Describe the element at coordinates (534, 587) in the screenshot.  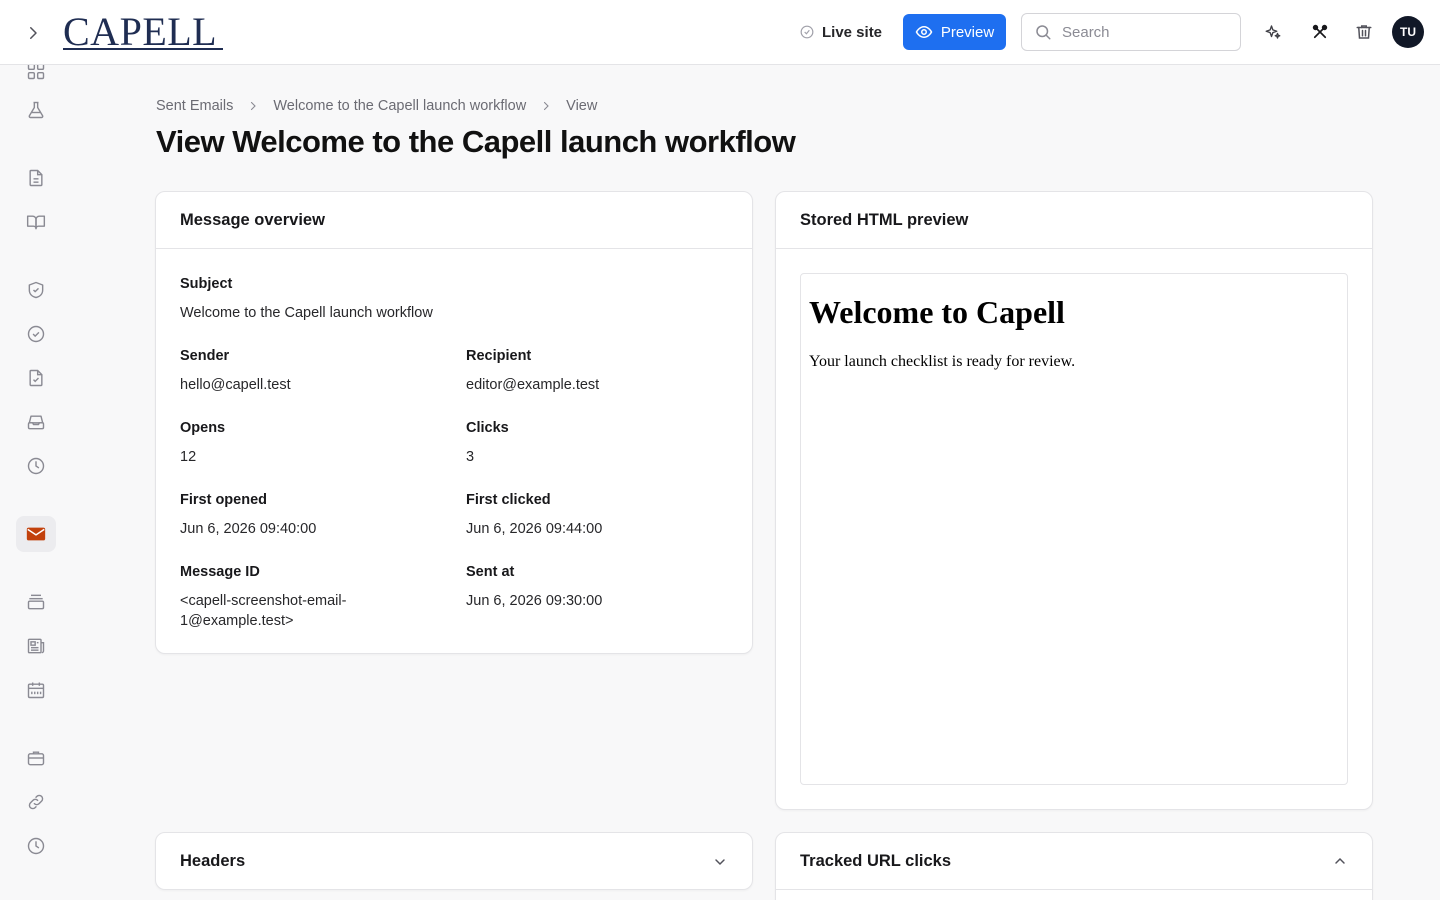
I see `sent-at-field: Sent at Jun 6, 2026 09:30:00` at that location.